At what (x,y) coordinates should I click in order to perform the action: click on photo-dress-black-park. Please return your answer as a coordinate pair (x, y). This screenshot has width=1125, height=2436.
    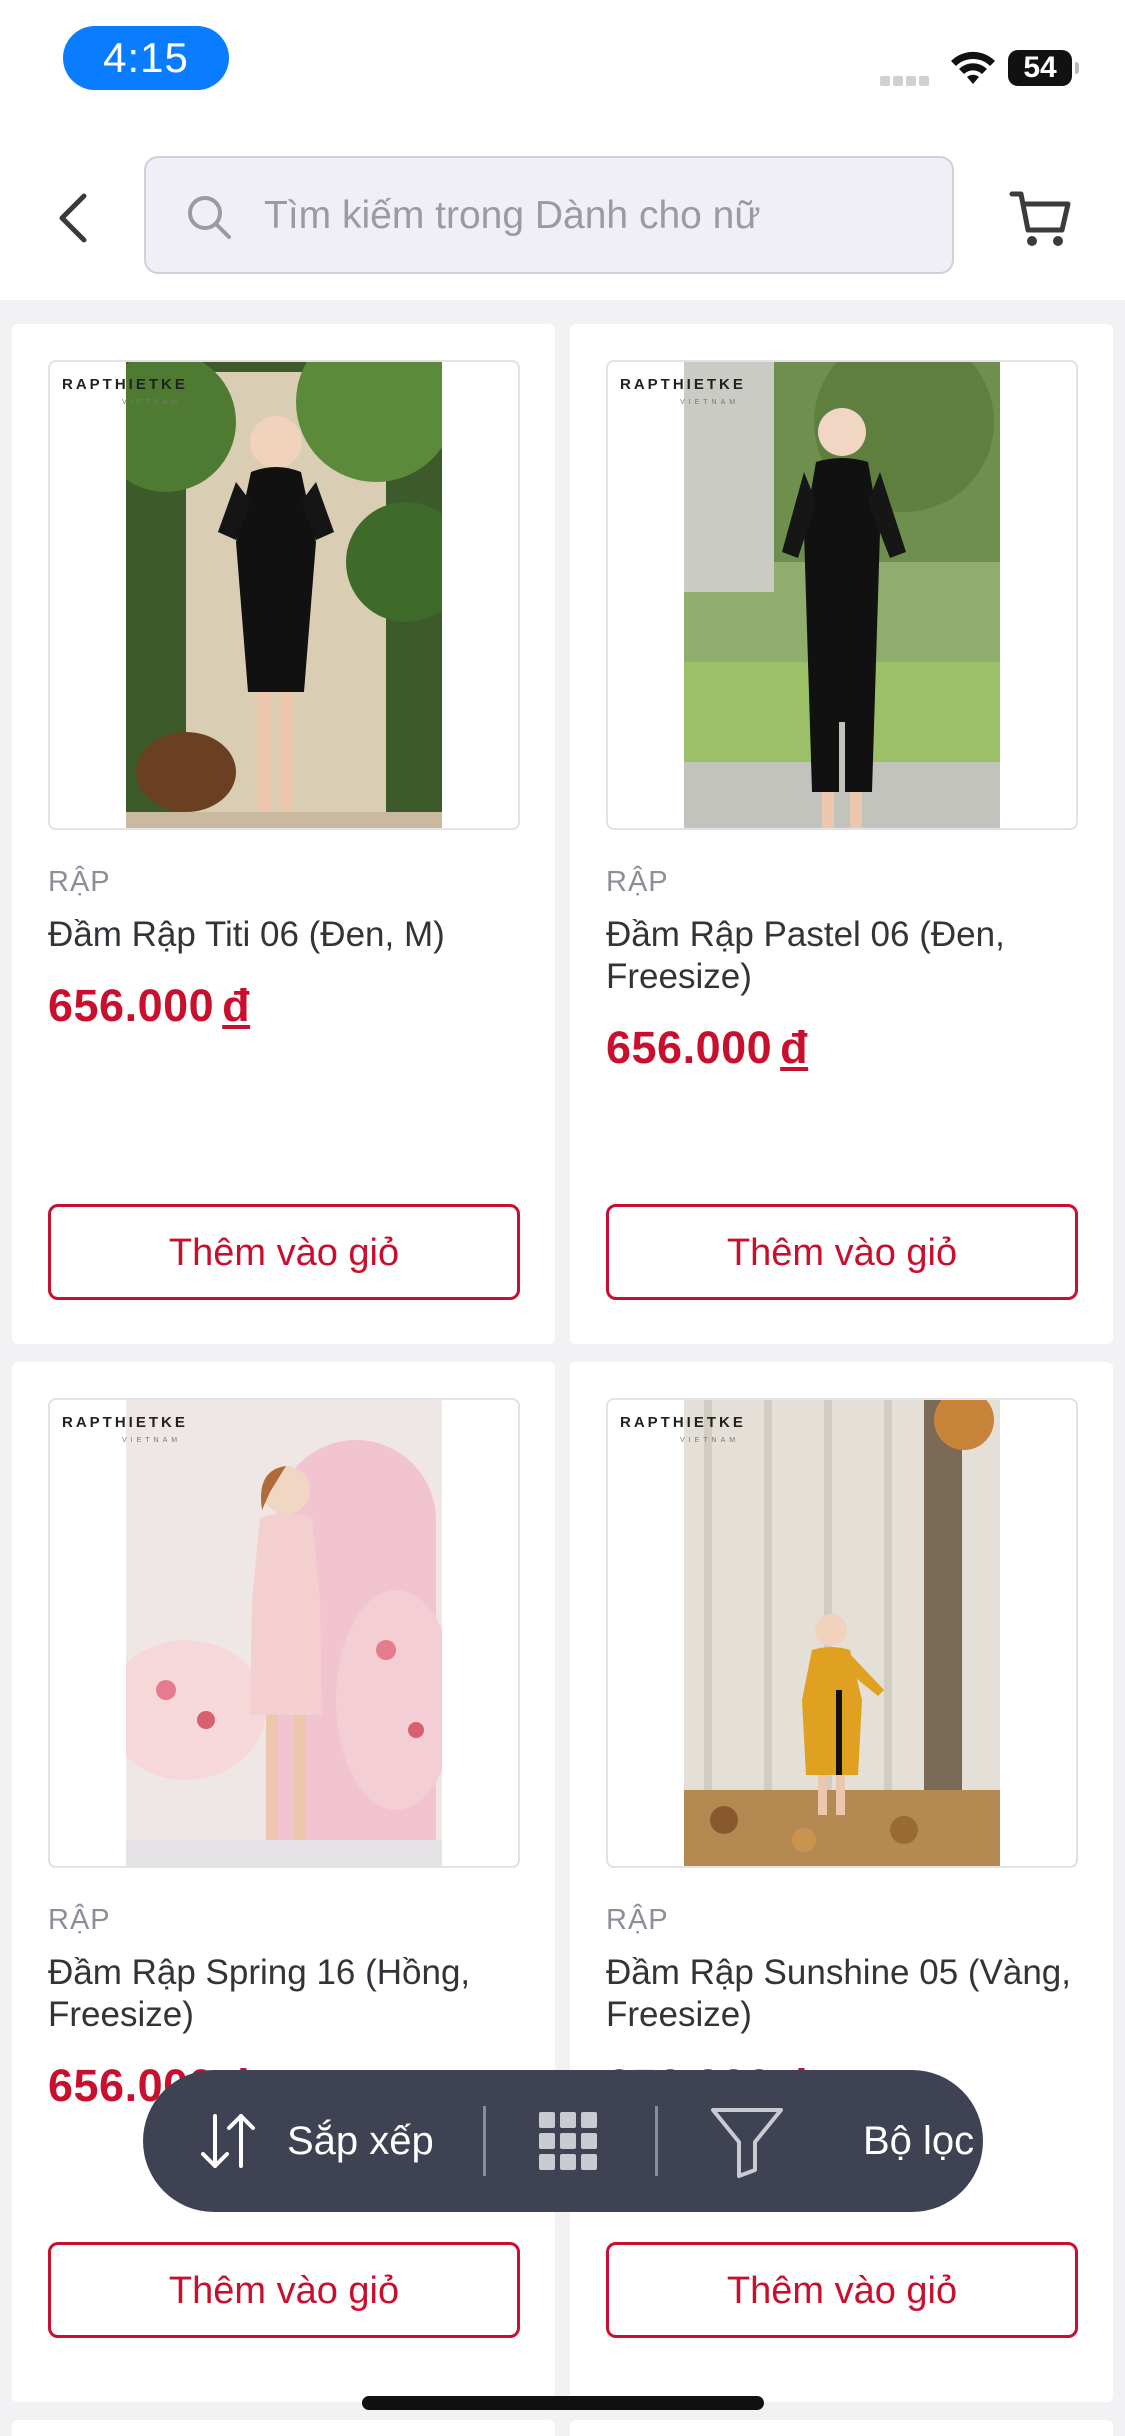
    Looking at the image, I should click on (842, 595).